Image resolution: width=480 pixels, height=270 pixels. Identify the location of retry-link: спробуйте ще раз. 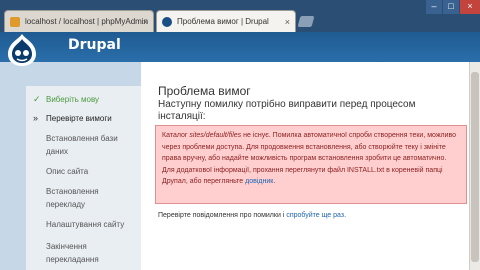
(315, 215).